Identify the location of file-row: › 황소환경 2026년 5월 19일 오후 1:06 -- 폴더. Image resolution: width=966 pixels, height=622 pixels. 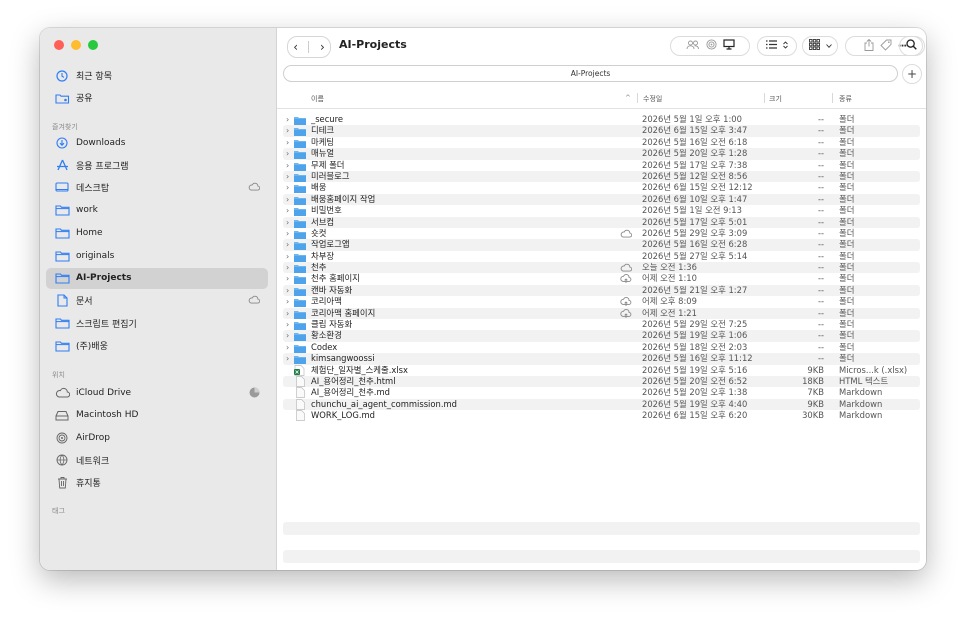
(601, 336).